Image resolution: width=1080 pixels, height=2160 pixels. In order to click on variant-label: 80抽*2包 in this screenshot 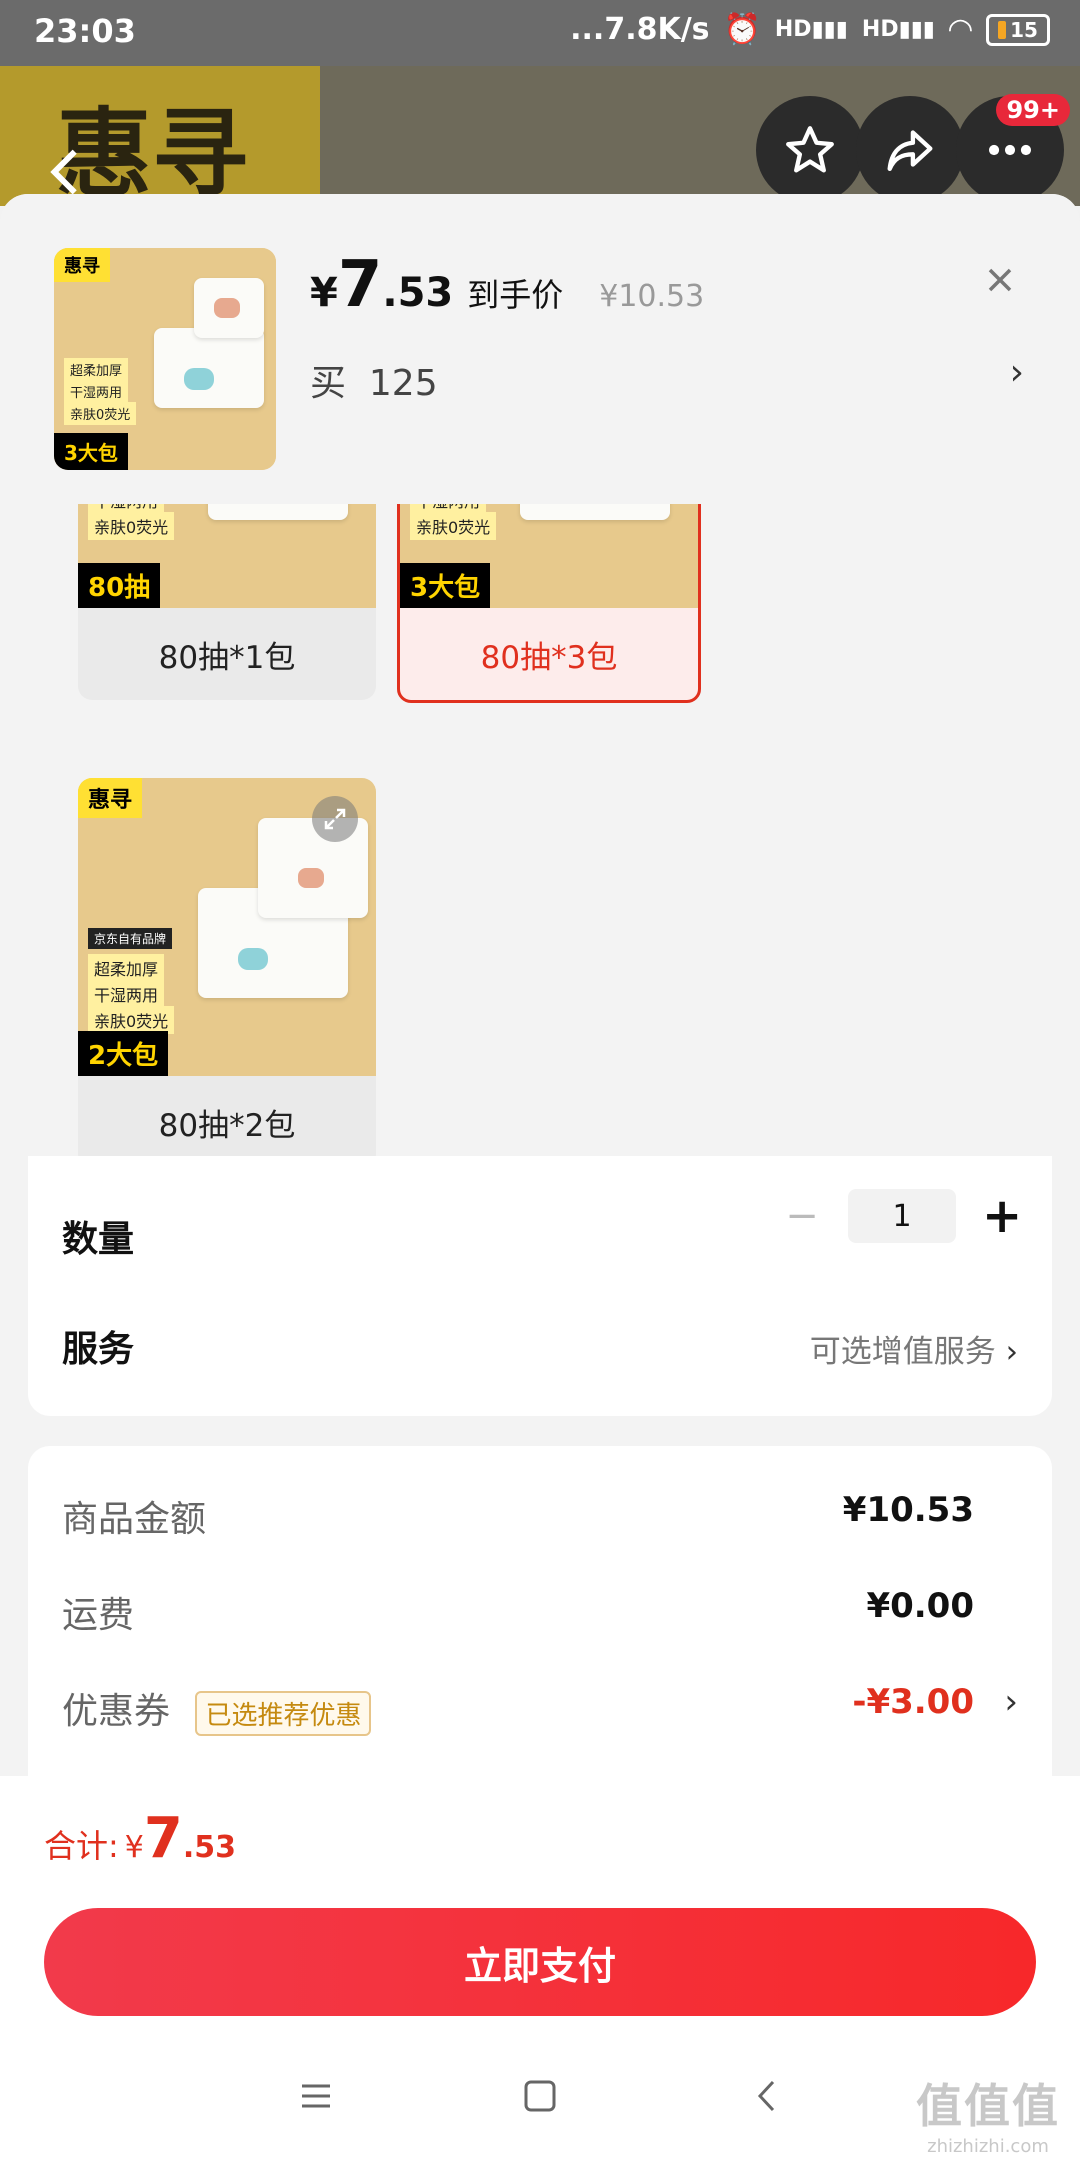, I will do `click(227, 1125)`.